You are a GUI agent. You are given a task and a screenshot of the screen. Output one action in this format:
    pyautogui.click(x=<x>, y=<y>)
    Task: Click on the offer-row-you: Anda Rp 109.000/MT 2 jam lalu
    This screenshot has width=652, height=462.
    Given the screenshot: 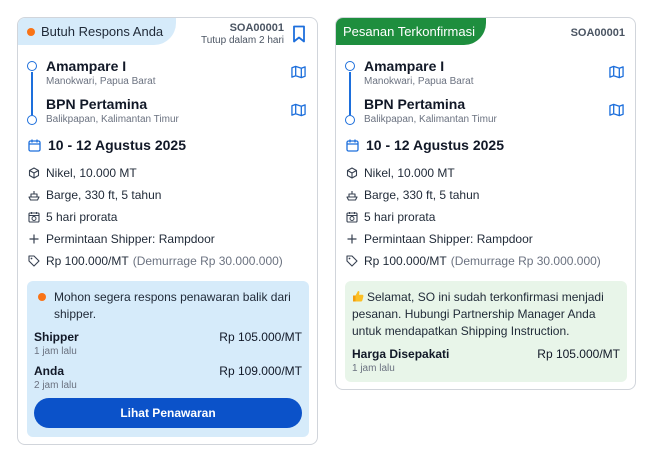 What is the action you would take?
    pyautogui.click(x=168, y=377)
    